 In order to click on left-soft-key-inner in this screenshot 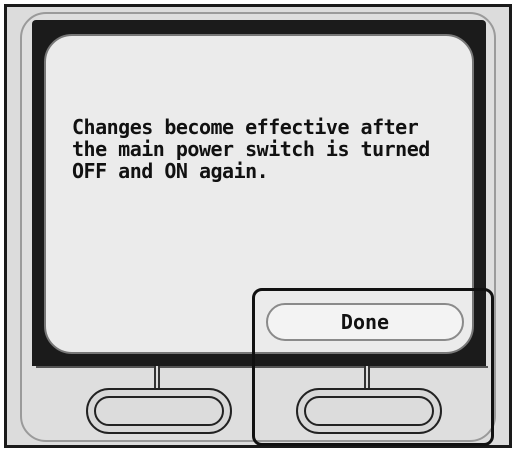, I will do `click(159, 411)`.